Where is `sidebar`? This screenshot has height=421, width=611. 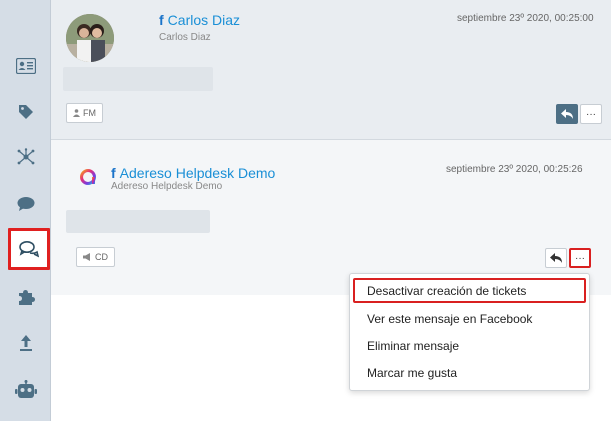
sidebar is located at coordinates (25, 210).